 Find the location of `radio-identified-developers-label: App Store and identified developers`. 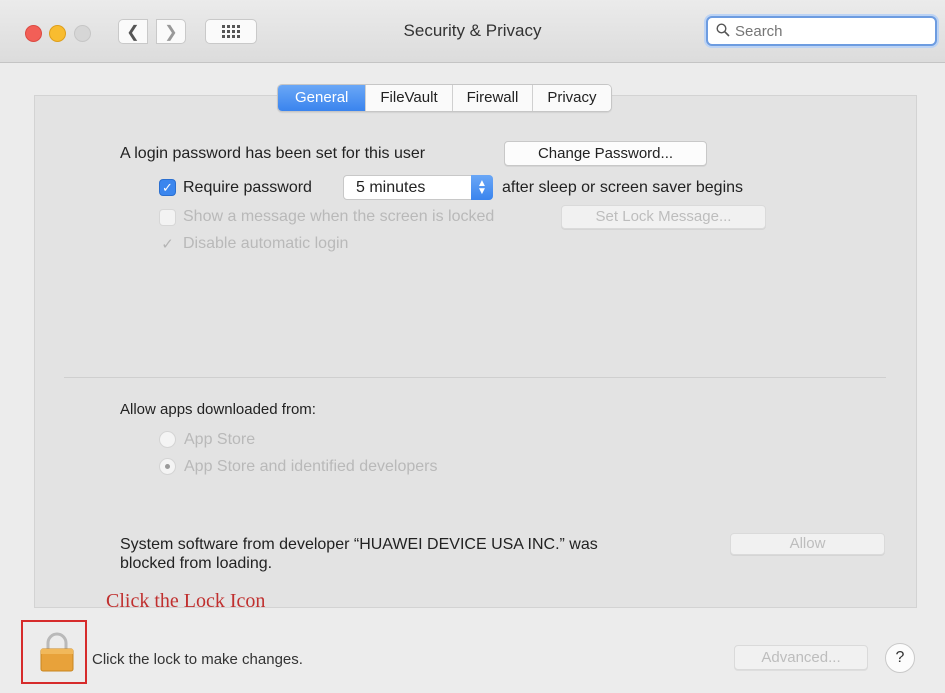

radio-identified-developers-label: App Store and identified developers is located at coordinates (311, 466).